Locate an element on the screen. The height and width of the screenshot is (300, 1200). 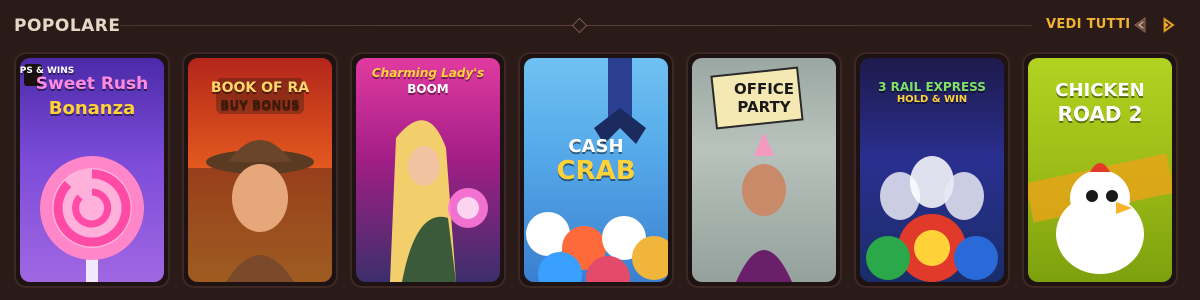
game-title-line1: 3 RAIL EXPRESS is located at coordinates (932, 87).